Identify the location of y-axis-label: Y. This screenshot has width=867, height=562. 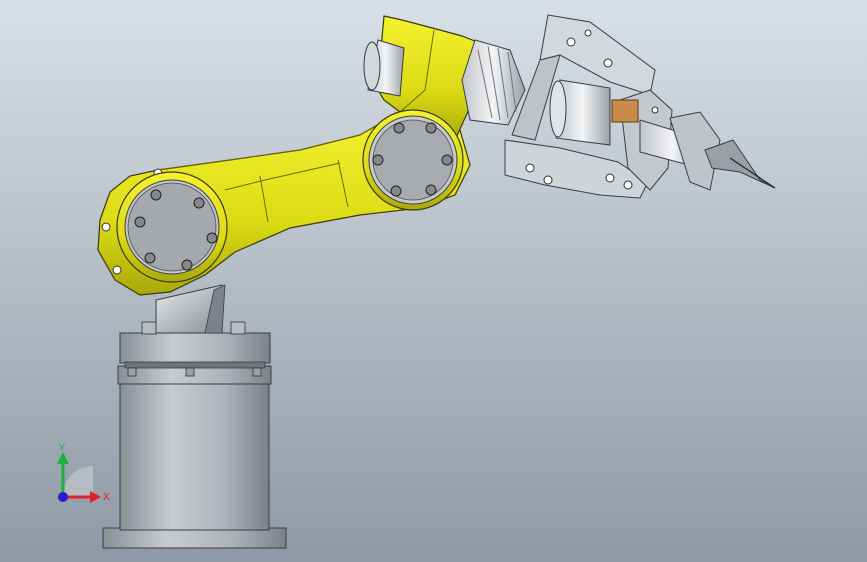
(62, 448).